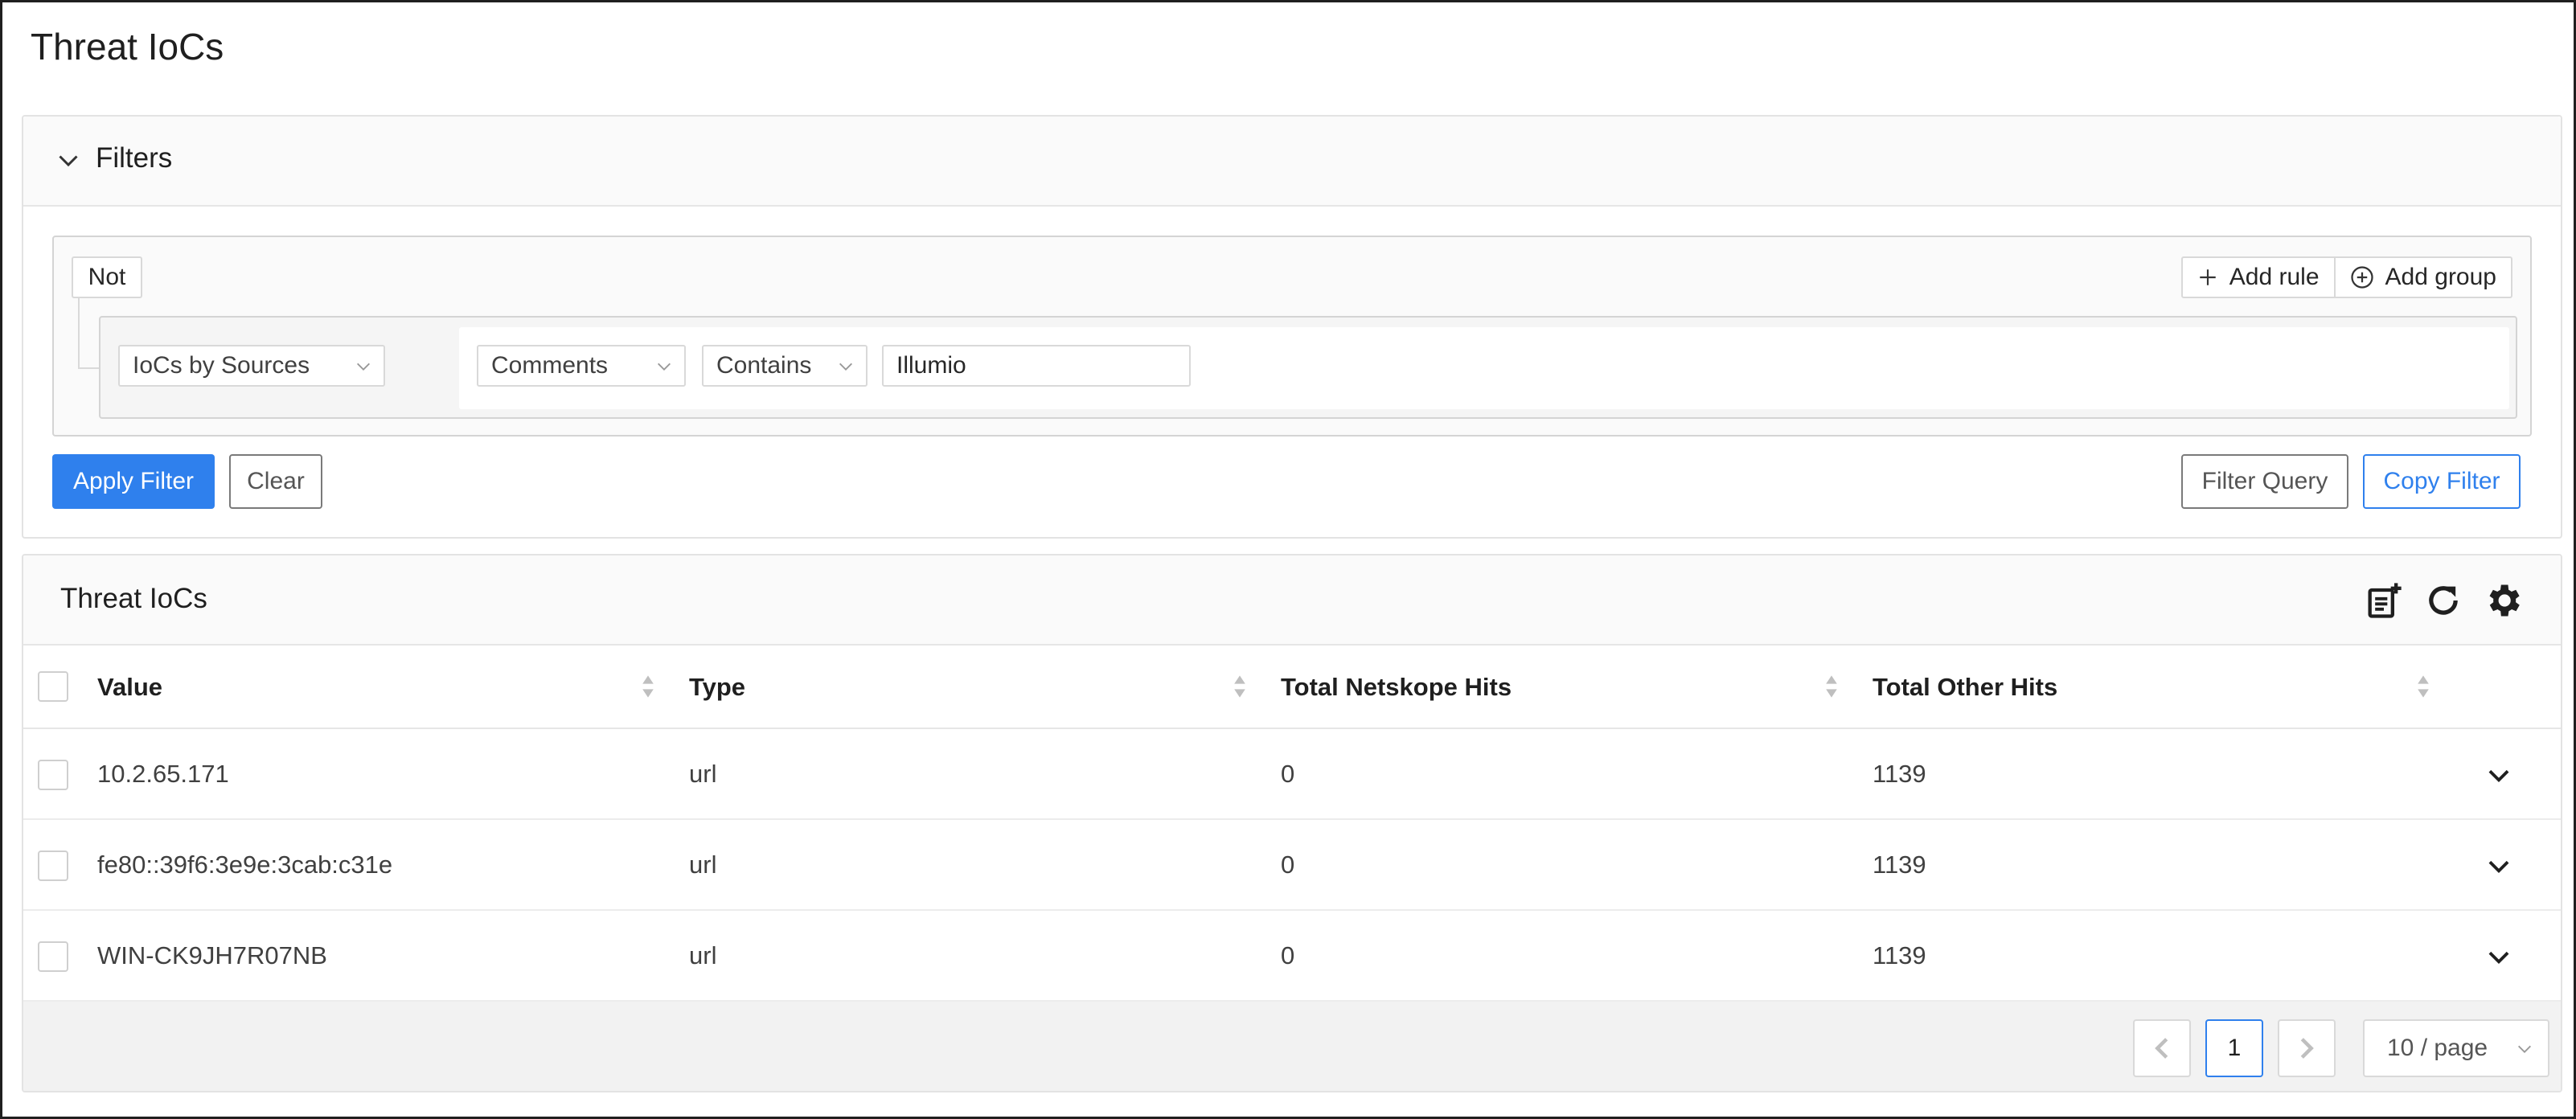 Image resolution: width=2576 pixels, height=1119 pixels. What do you see at coordinates (1292, 1046) in the screenshot?
I see `pagination-bar: 1 10 / page` at bounding box center [1292, 1046].